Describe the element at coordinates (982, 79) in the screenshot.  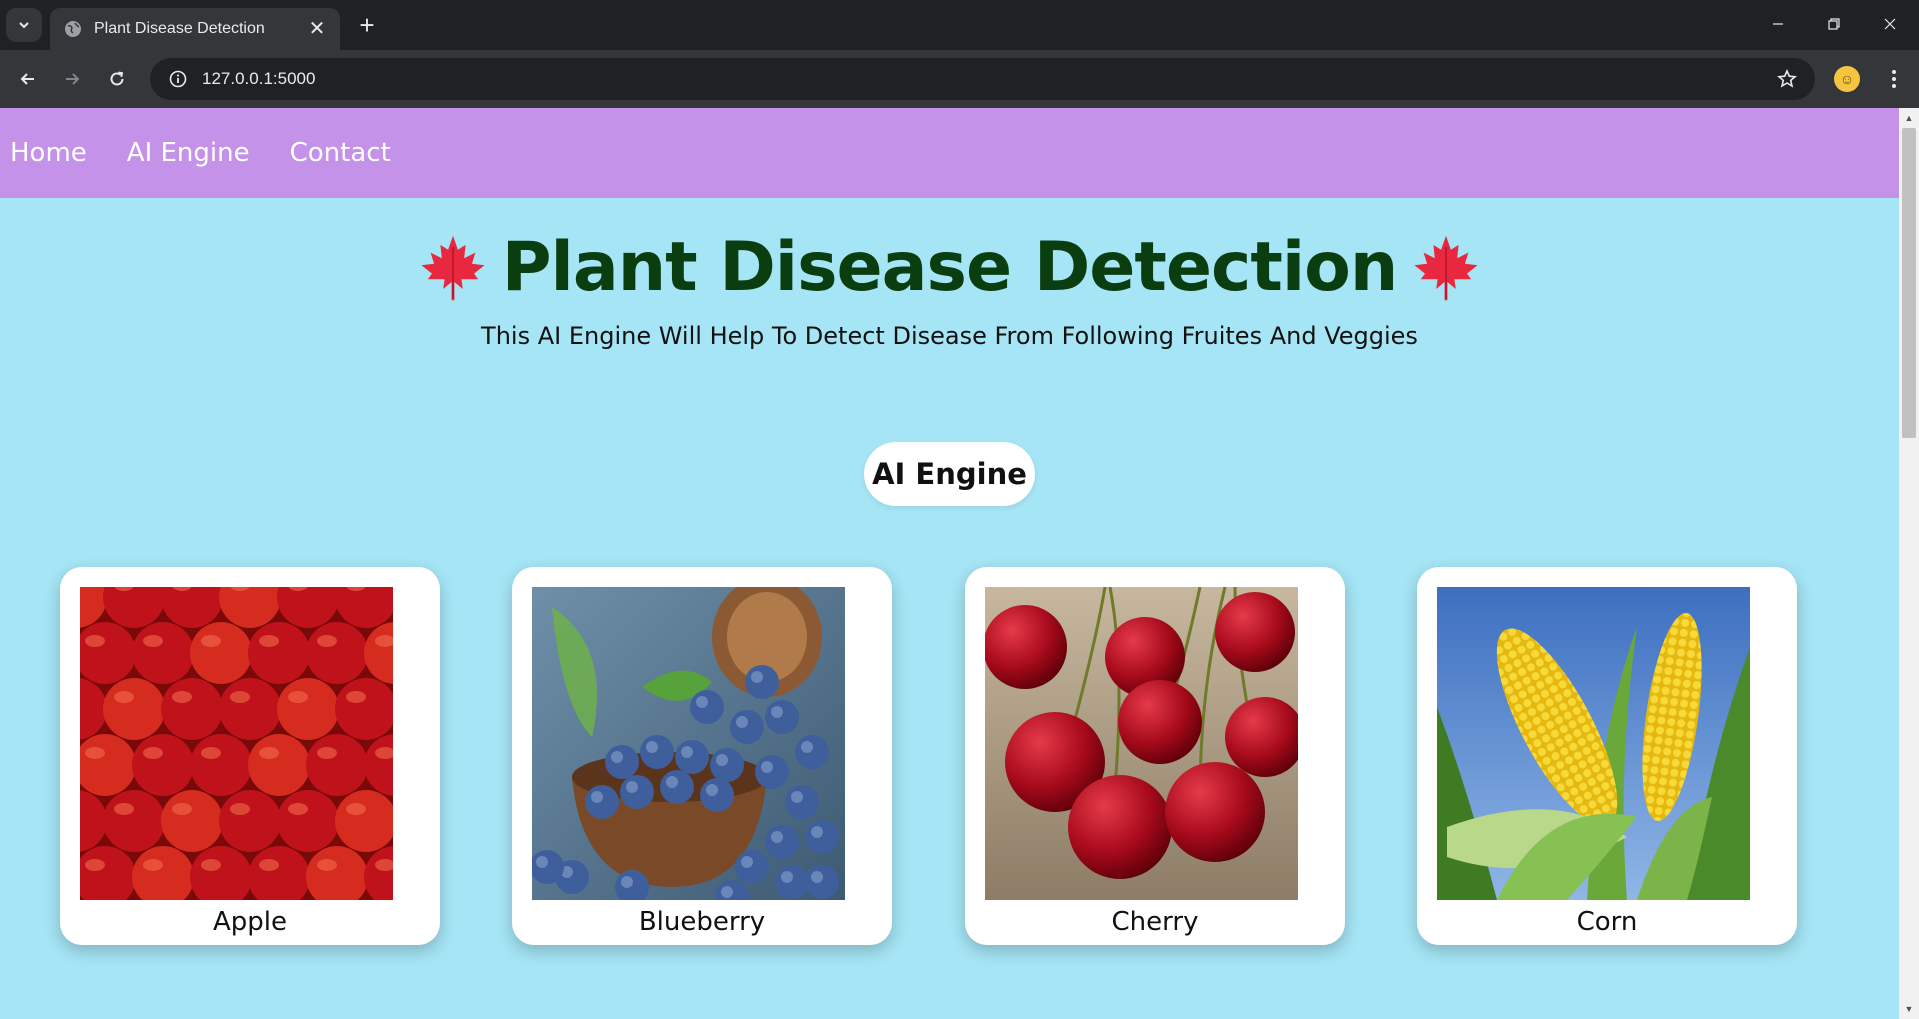
I see `address-bar: 127.0.0.1:5000` at that location.